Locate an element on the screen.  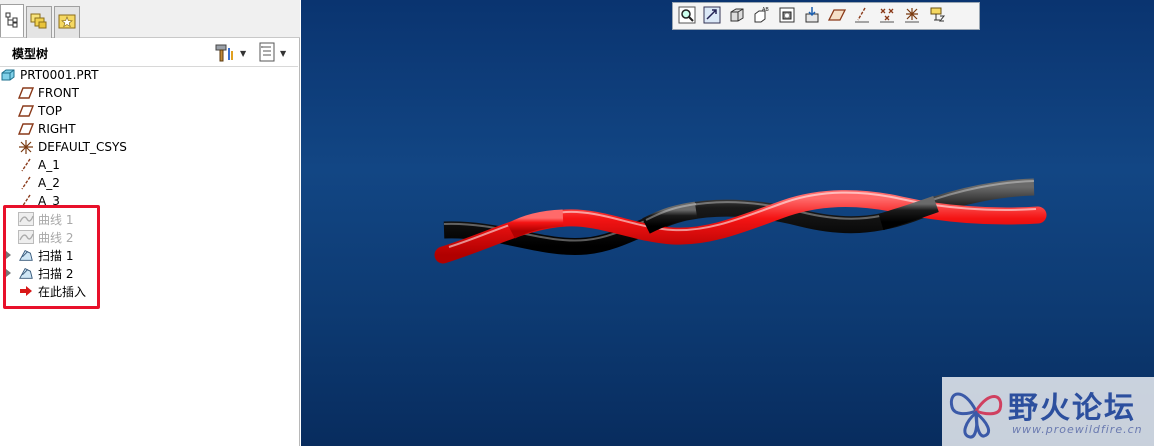
favorites-icon is located at coordinates (67, 22).